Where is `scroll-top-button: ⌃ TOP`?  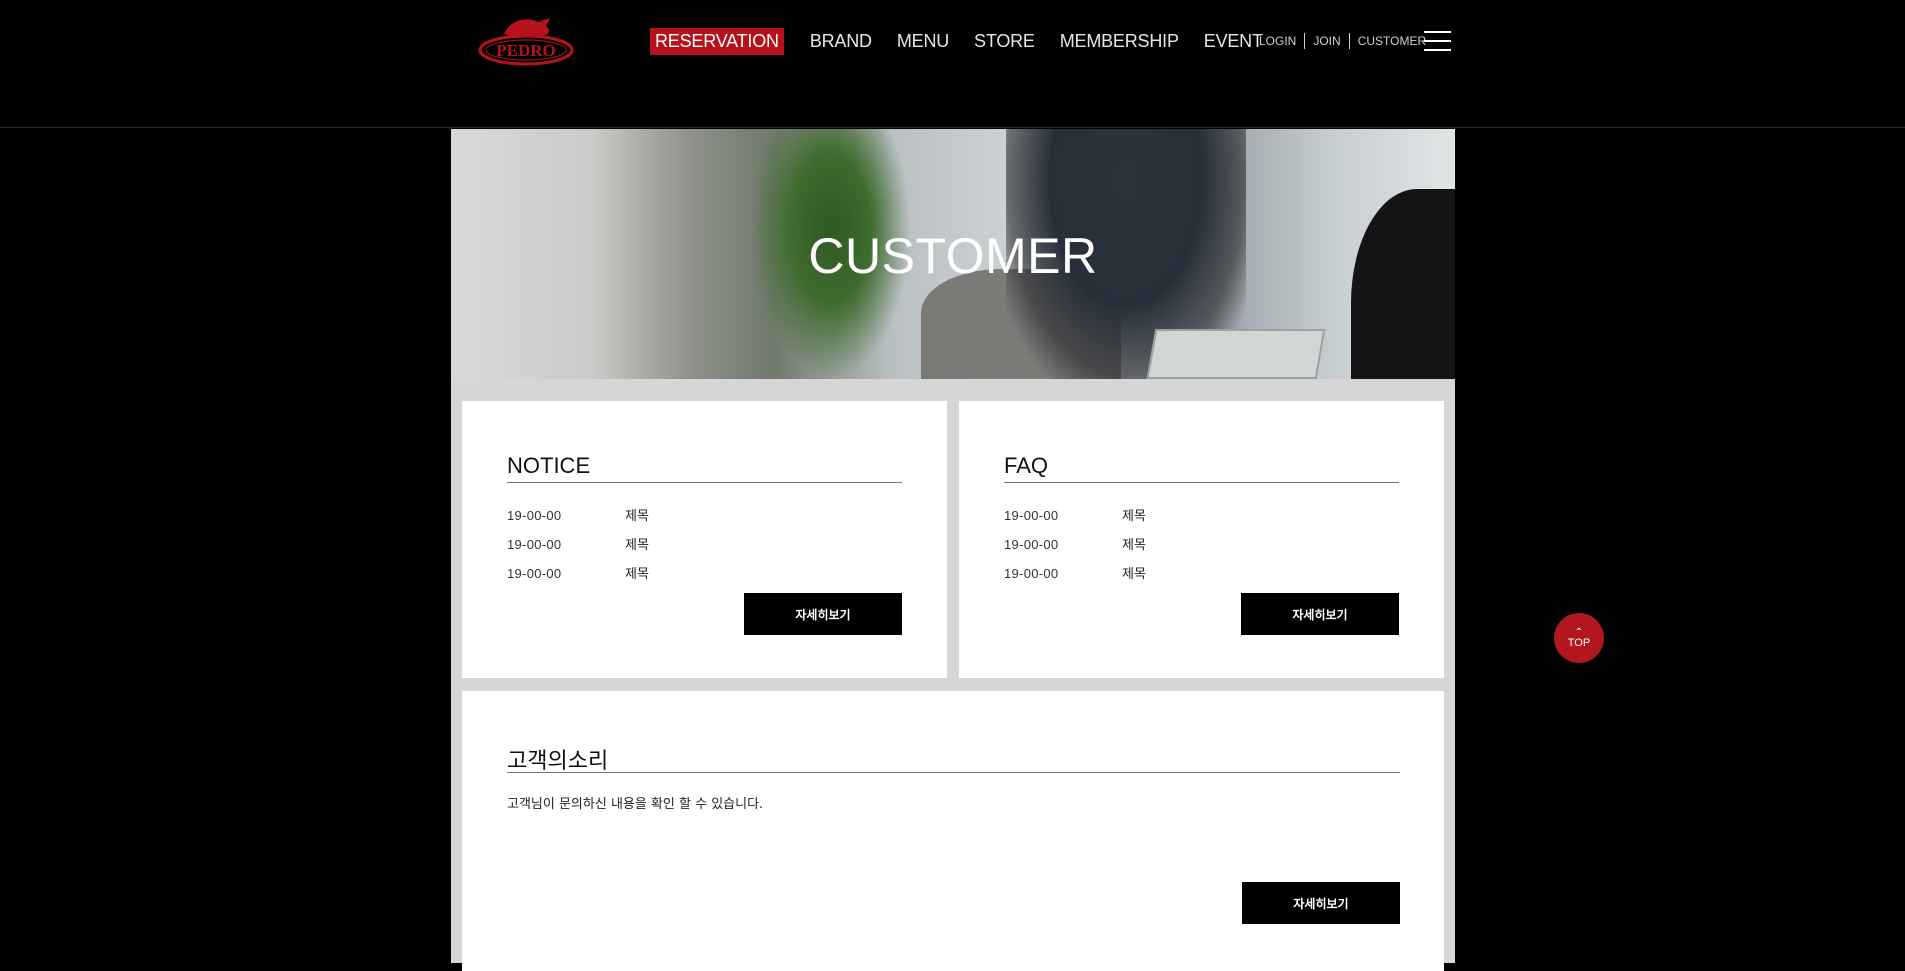
scroll-top-button: ⌃ TOP is located at coordinates (1579, 638).